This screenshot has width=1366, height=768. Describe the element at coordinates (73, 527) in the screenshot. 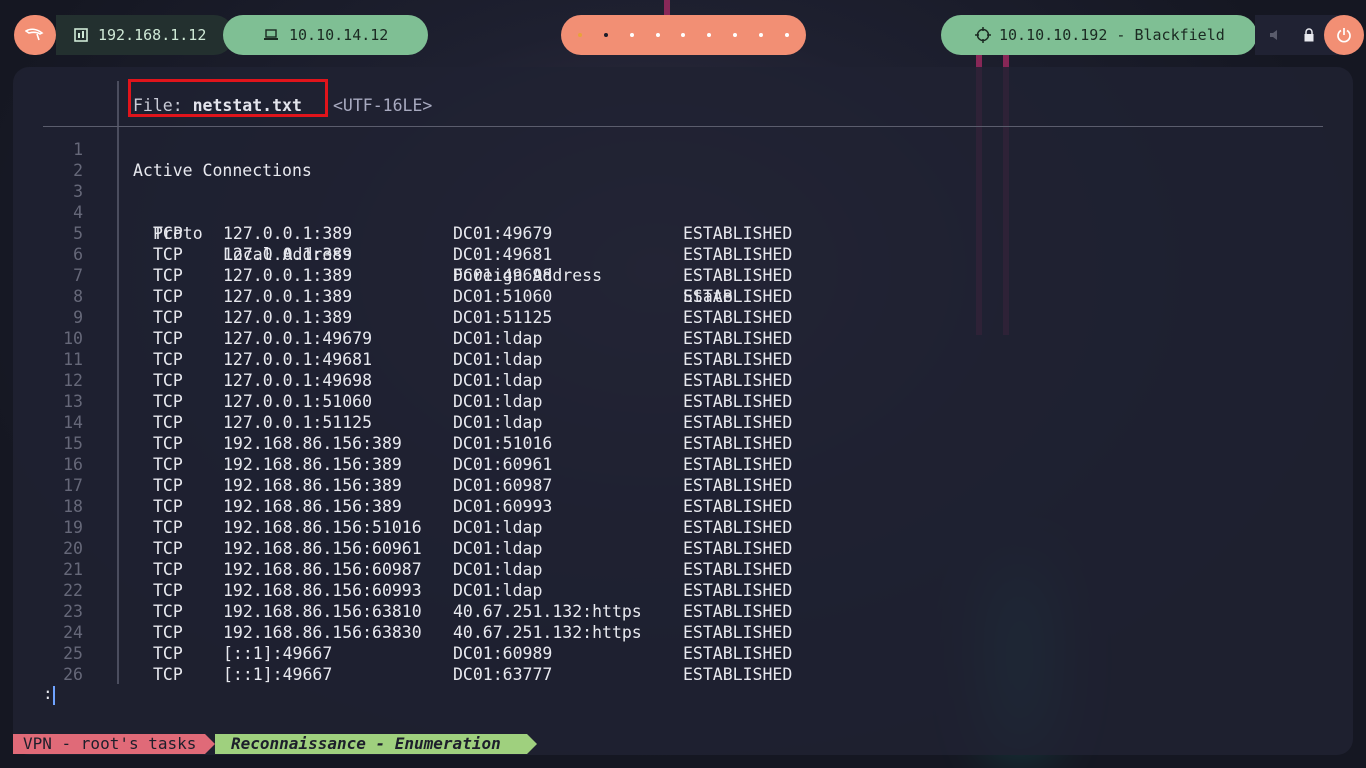

I see `line-number: 19` at that location.